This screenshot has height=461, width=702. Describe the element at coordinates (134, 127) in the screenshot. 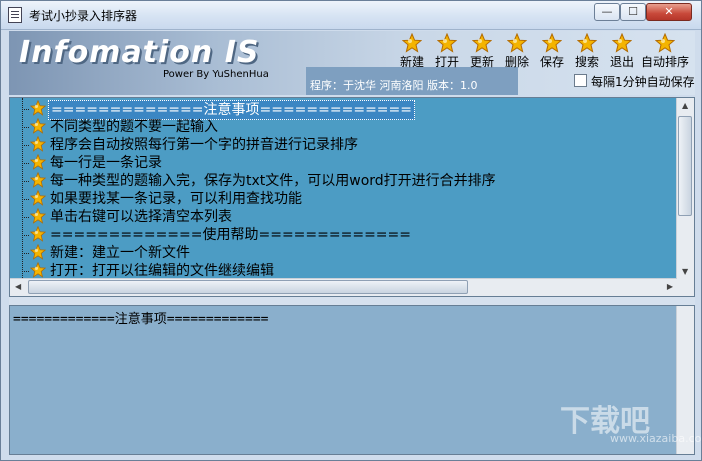

I see `tree-item-label: 不同类型的题不要一起输入` at that location.